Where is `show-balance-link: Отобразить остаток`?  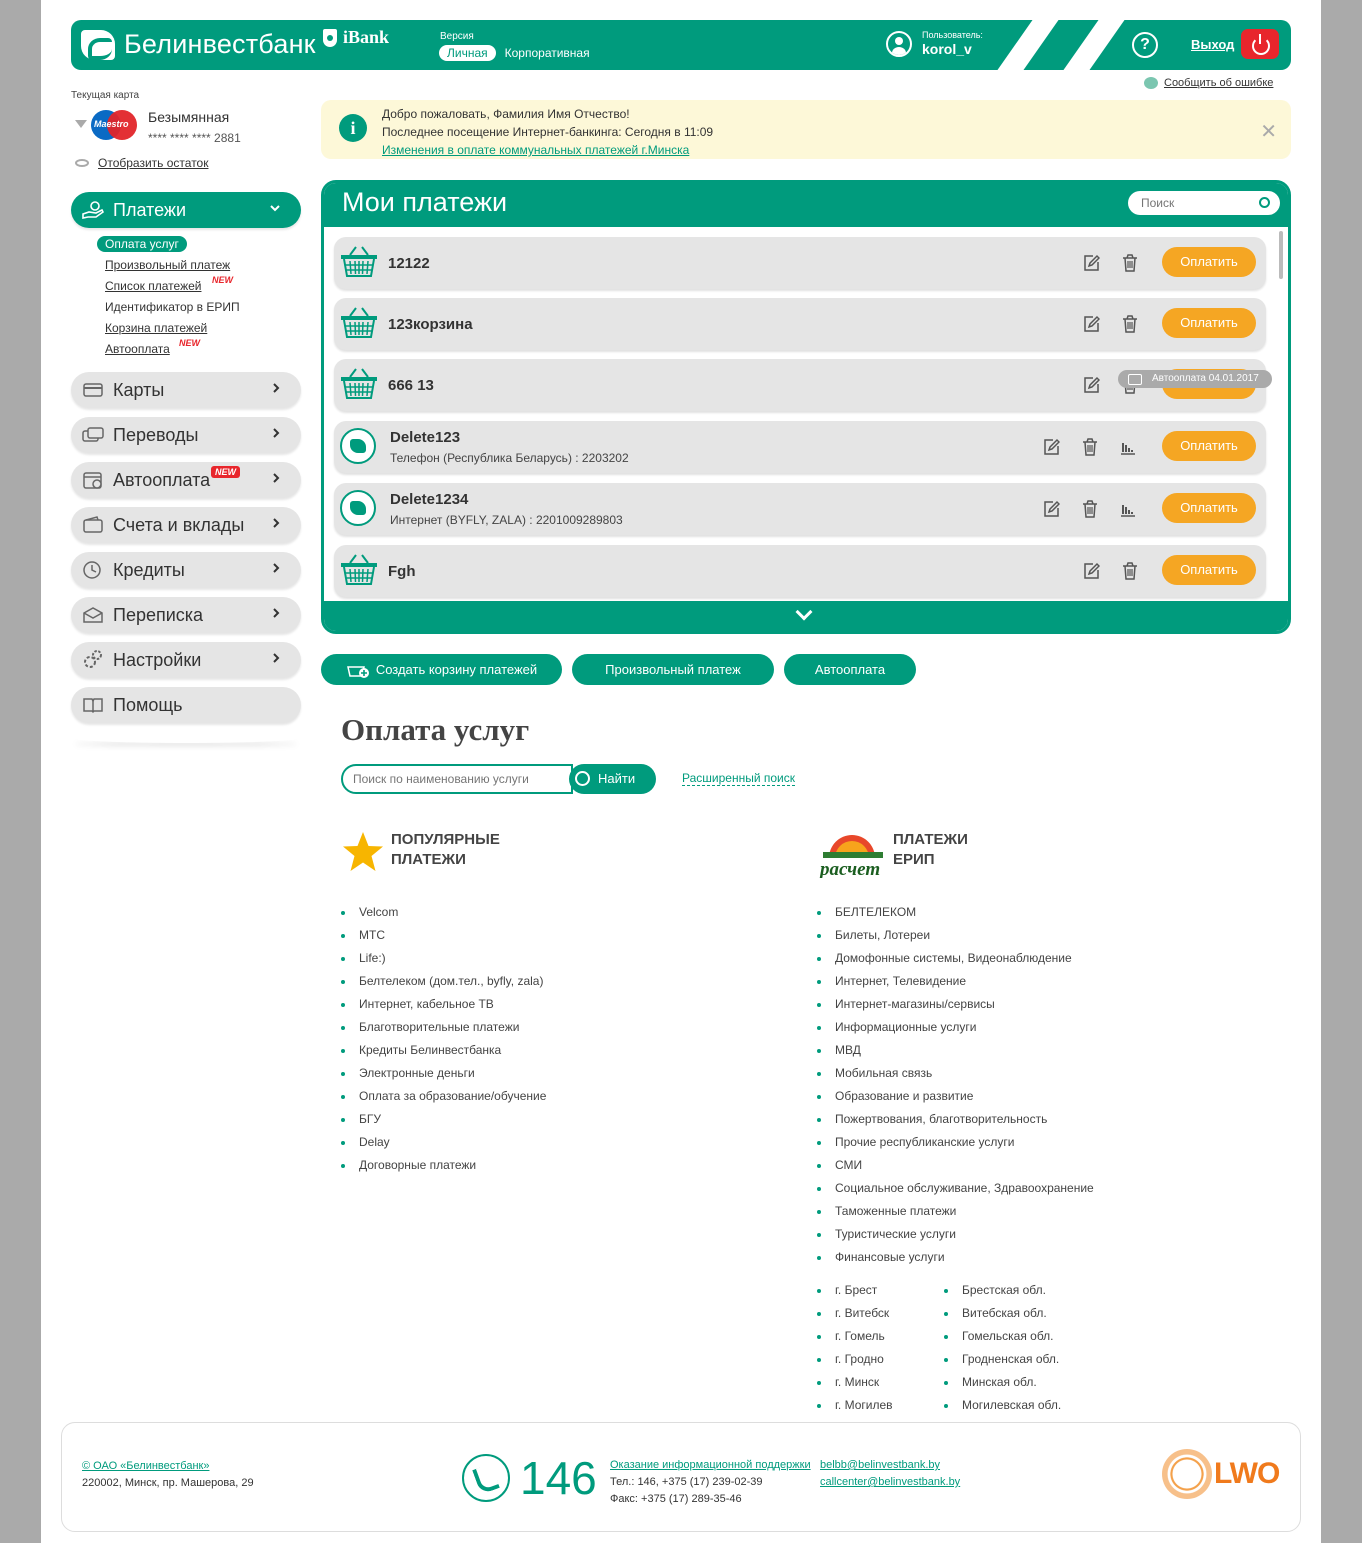 show-balance-link: Отобразить остаток is located at coordinates (153, 163).